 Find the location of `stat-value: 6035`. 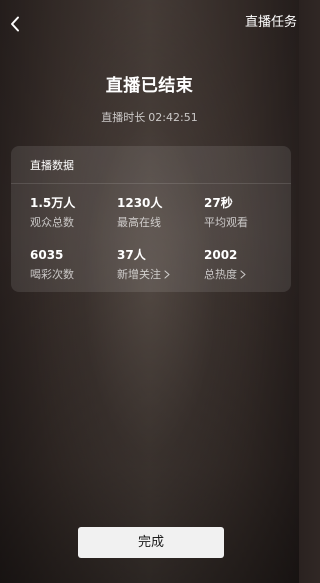

stat-value: 6035 is located at coordinates (47, 255).